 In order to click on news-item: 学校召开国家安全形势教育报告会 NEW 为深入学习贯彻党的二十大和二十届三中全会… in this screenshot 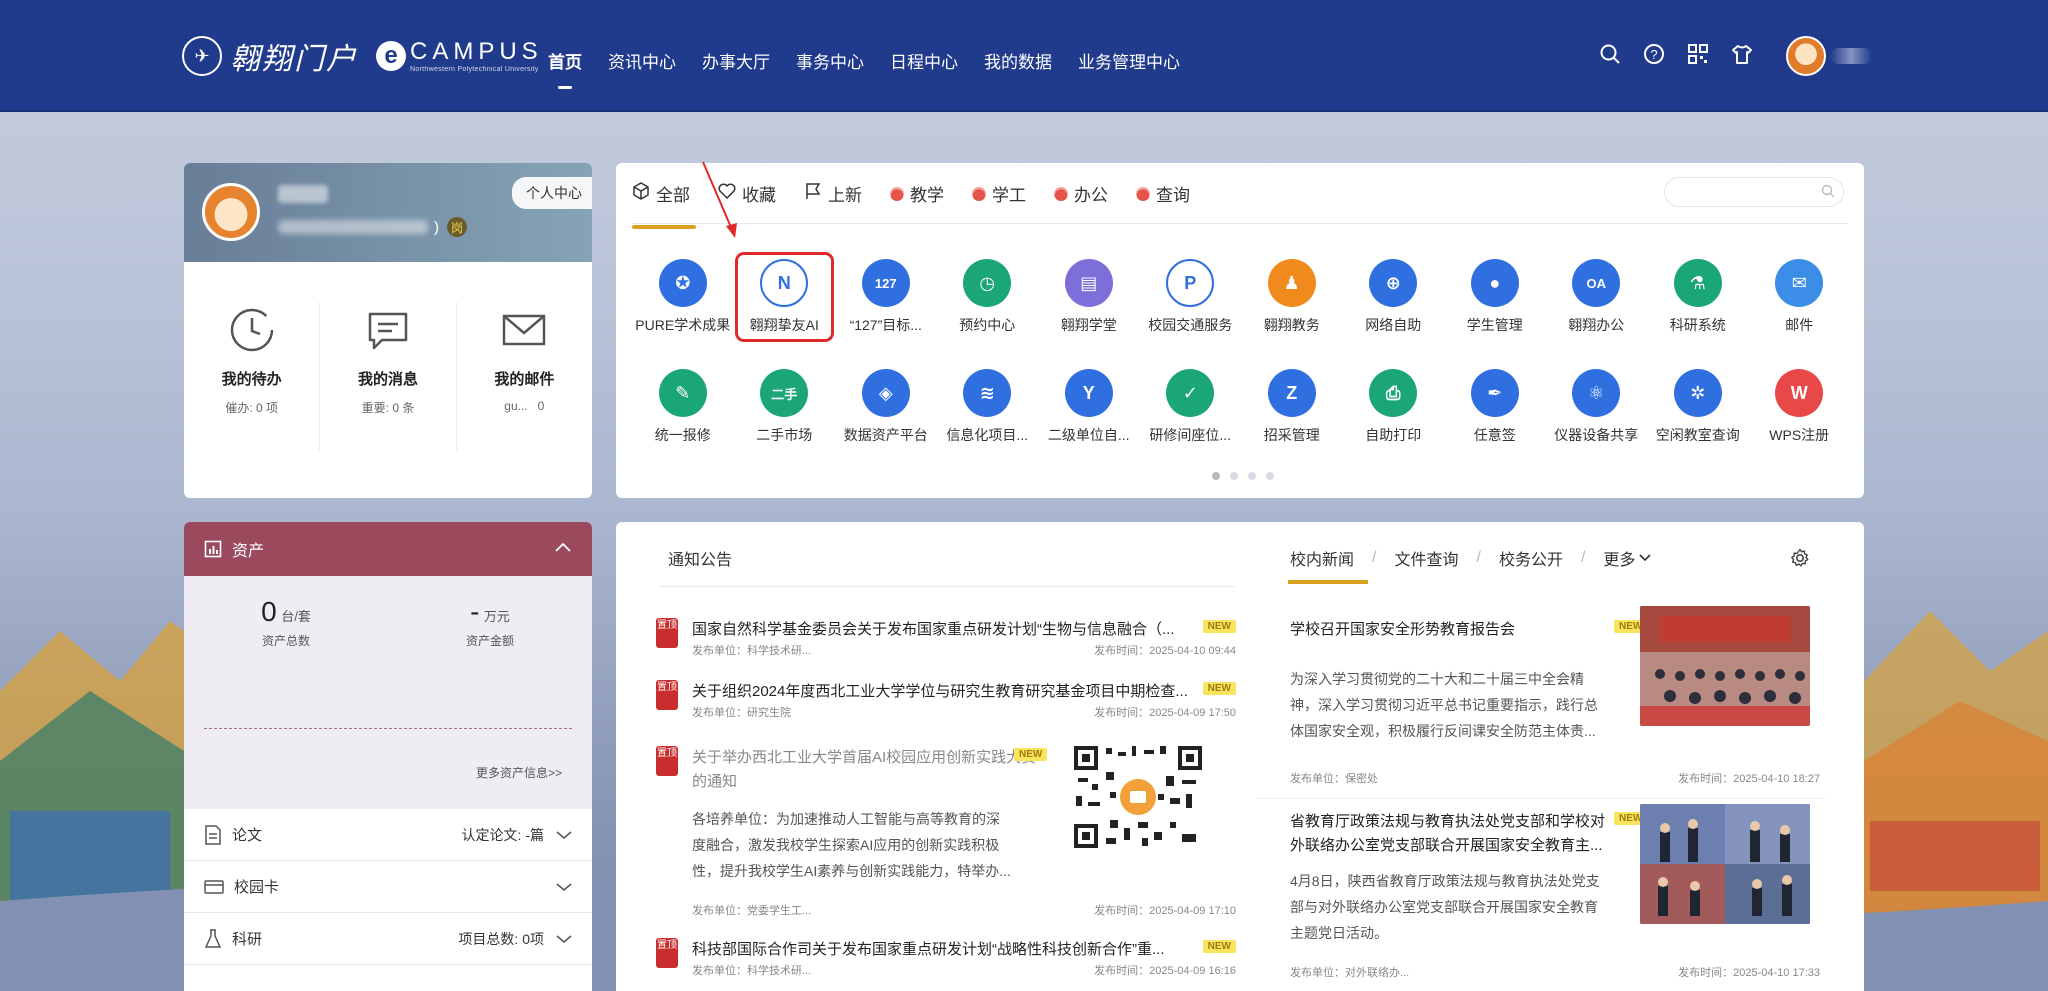, I will do `click(1555, 699)`.